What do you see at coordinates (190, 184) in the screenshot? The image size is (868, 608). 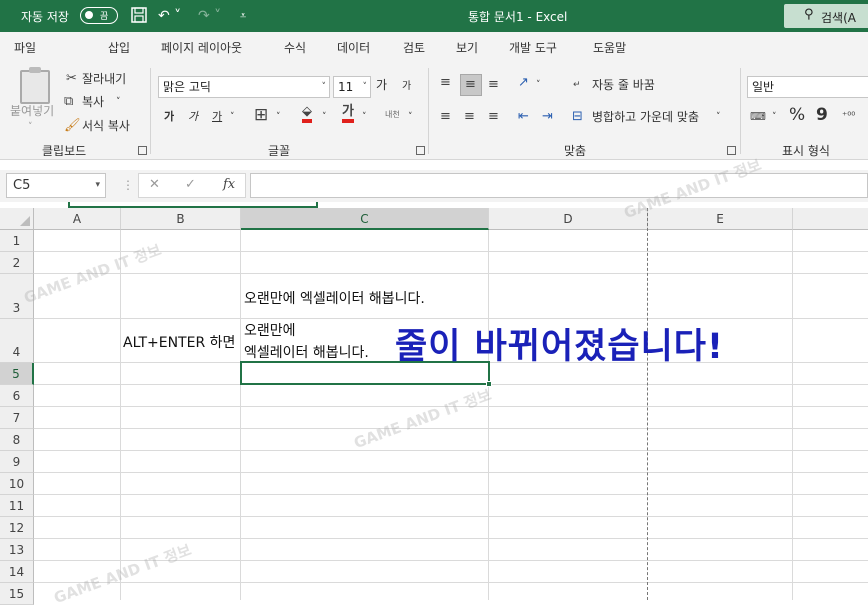 I see `enter-icon: ✓` at bounding box center [190, 184].